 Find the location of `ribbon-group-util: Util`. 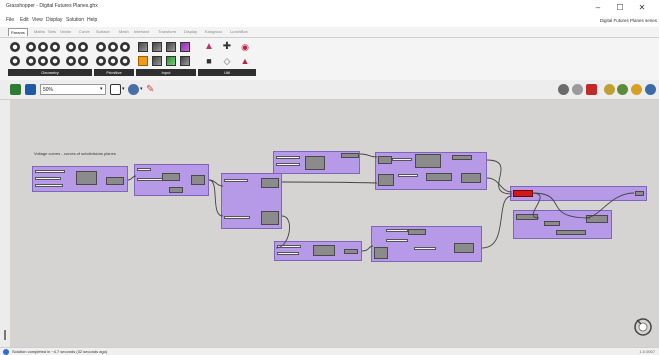

ribbon-group-util: Util is located at coordinates (227, 72).